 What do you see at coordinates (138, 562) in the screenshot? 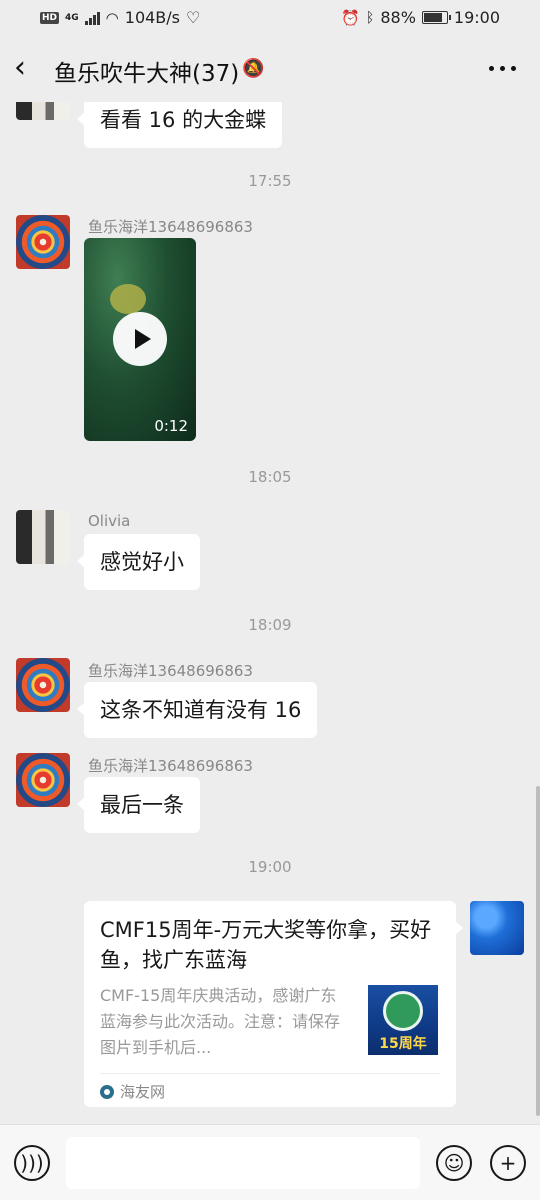
I see `message-bubble: 感觉好小` at bounding box center [138, 562].